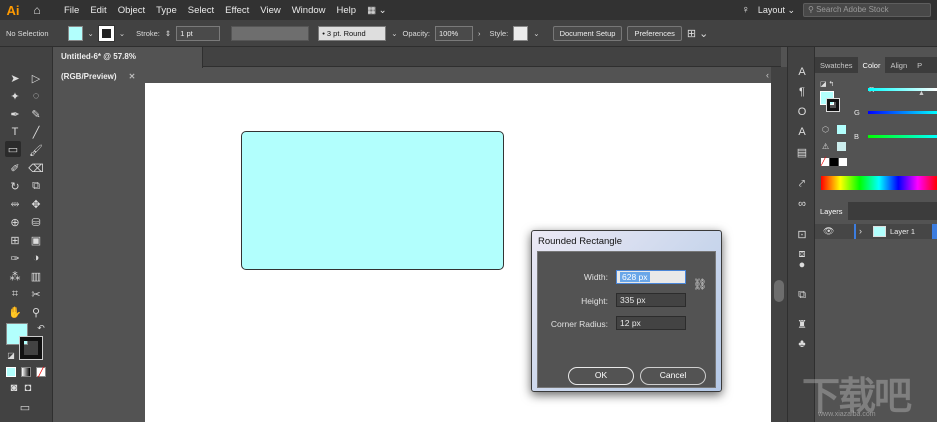  What do you see at coordinates (15, 204) in the screenshot?
I see `width-tool-icon: ⥈` at bounding box center [15, 204].